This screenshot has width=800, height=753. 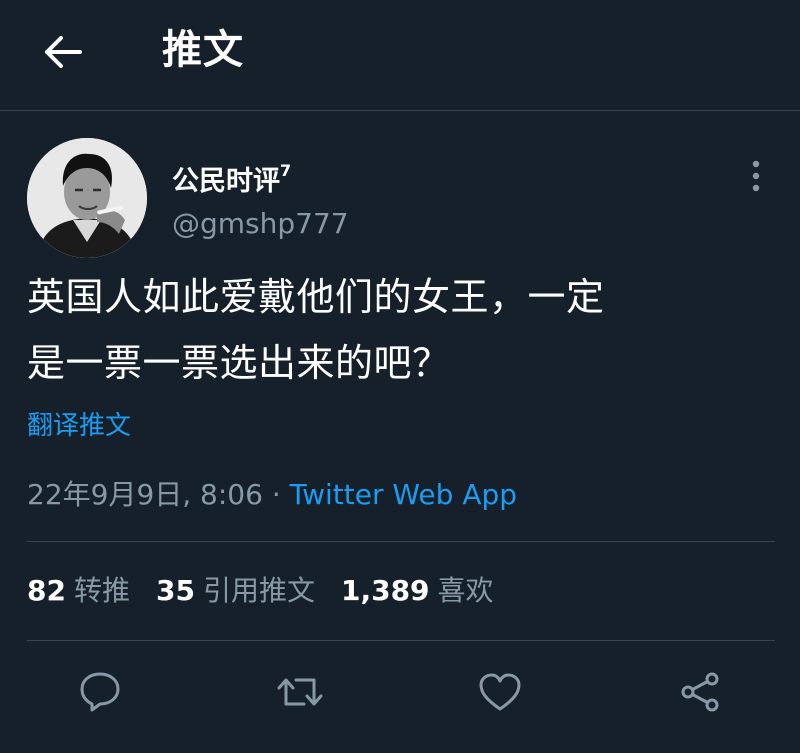 I want to click on tweet-meta: 22年9月9日, 8:06 · Twitter Web App, so click(x=272, y=495).